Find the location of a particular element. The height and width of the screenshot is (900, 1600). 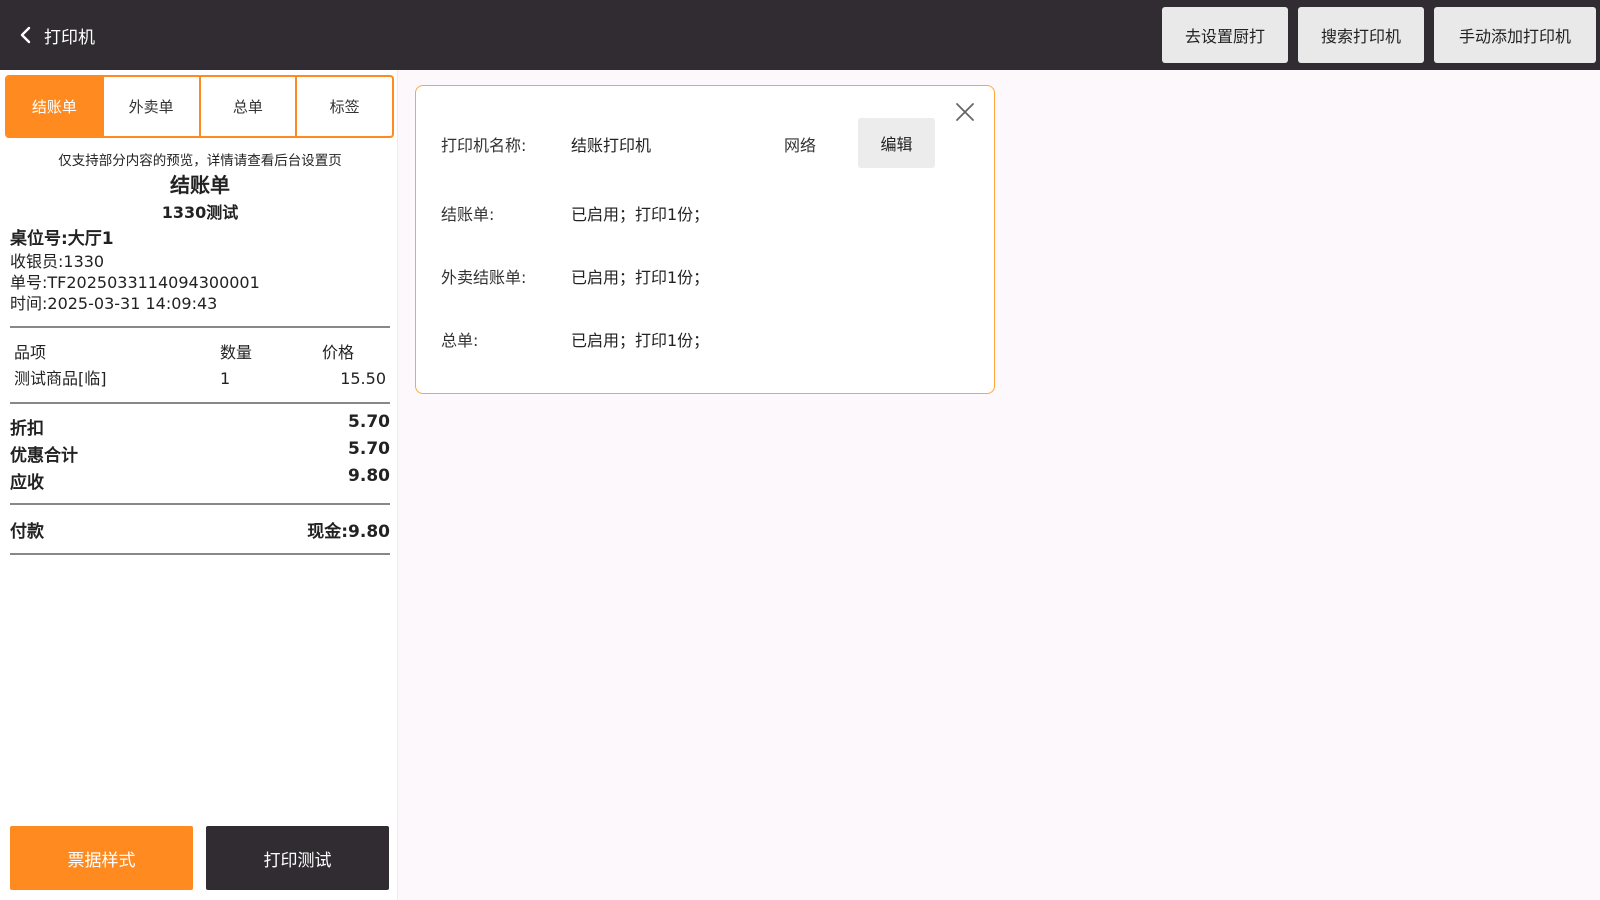

back-button: 打印机 is located at coordinates (55, 35).